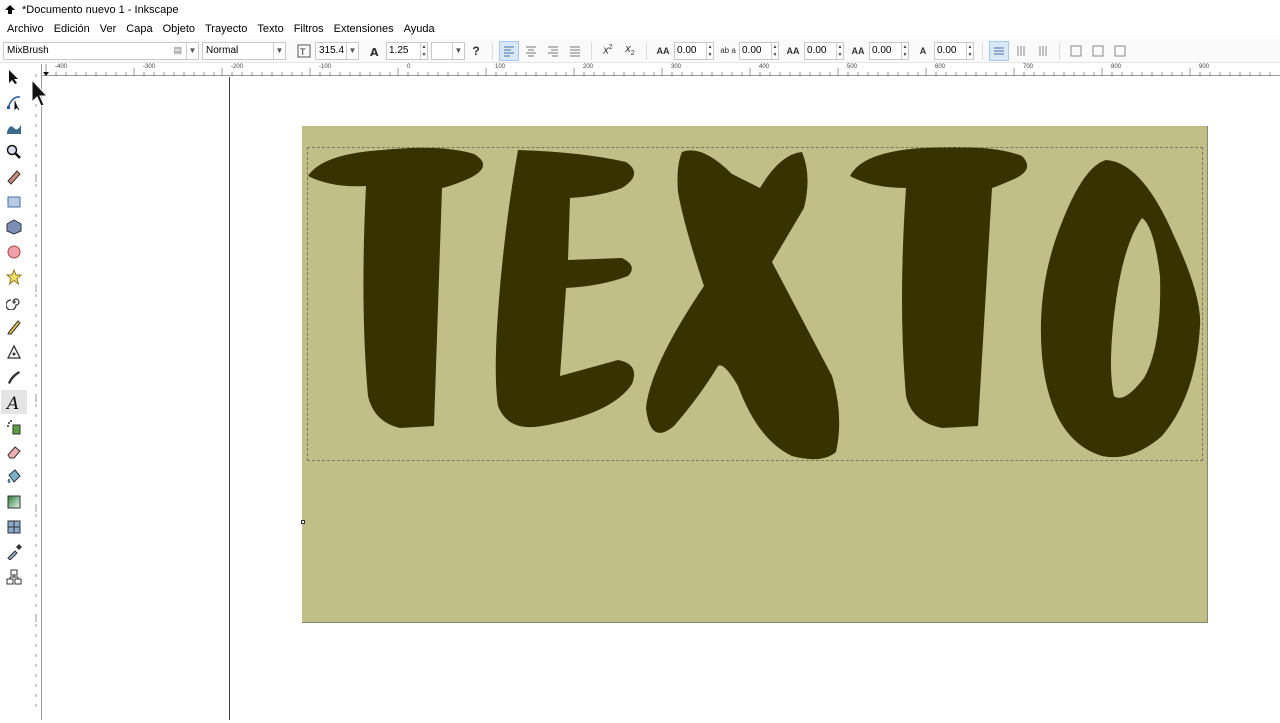 This screenshot has width=1280, height=723. I want to click on menu-texto: Texto, so click(270, 29).